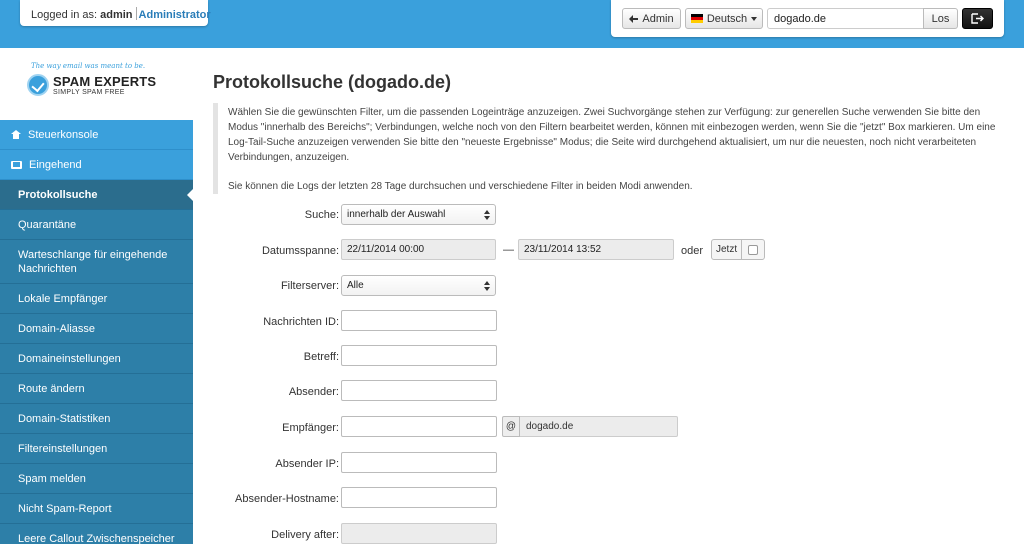  I want to click on arrow-left-icon, so click(634, 18).